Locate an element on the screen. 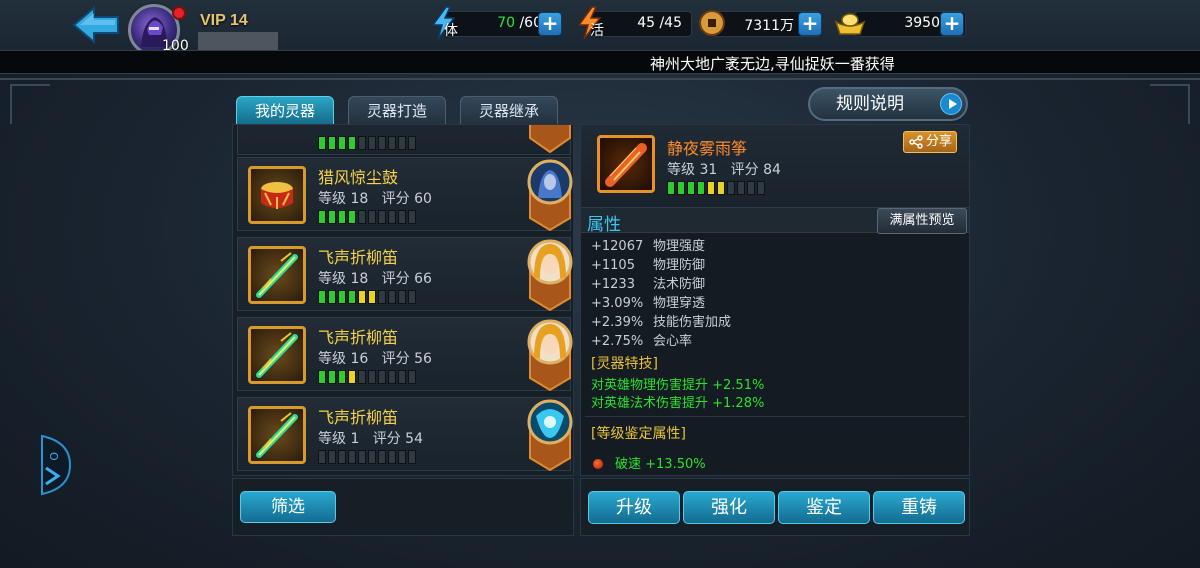 The image size is (1200, 568). filter-button: 筛选 is located at coordinates (288, 507).